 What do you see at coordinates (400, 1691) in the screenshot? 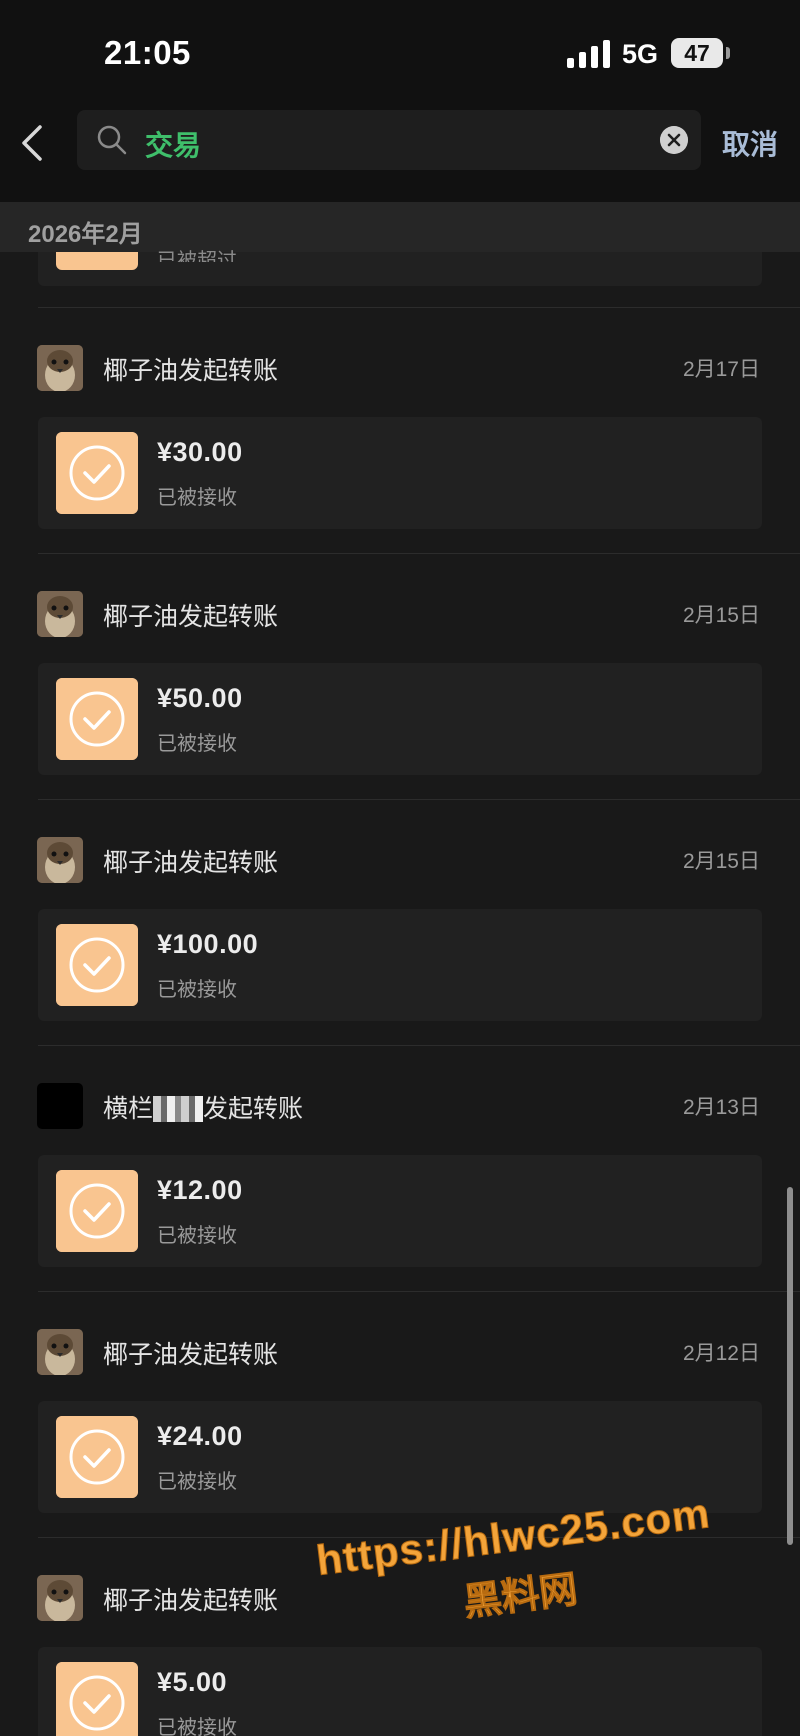
I see `transfer-card: ¥5.00 已被接收` at bounding box center [400, 1691].